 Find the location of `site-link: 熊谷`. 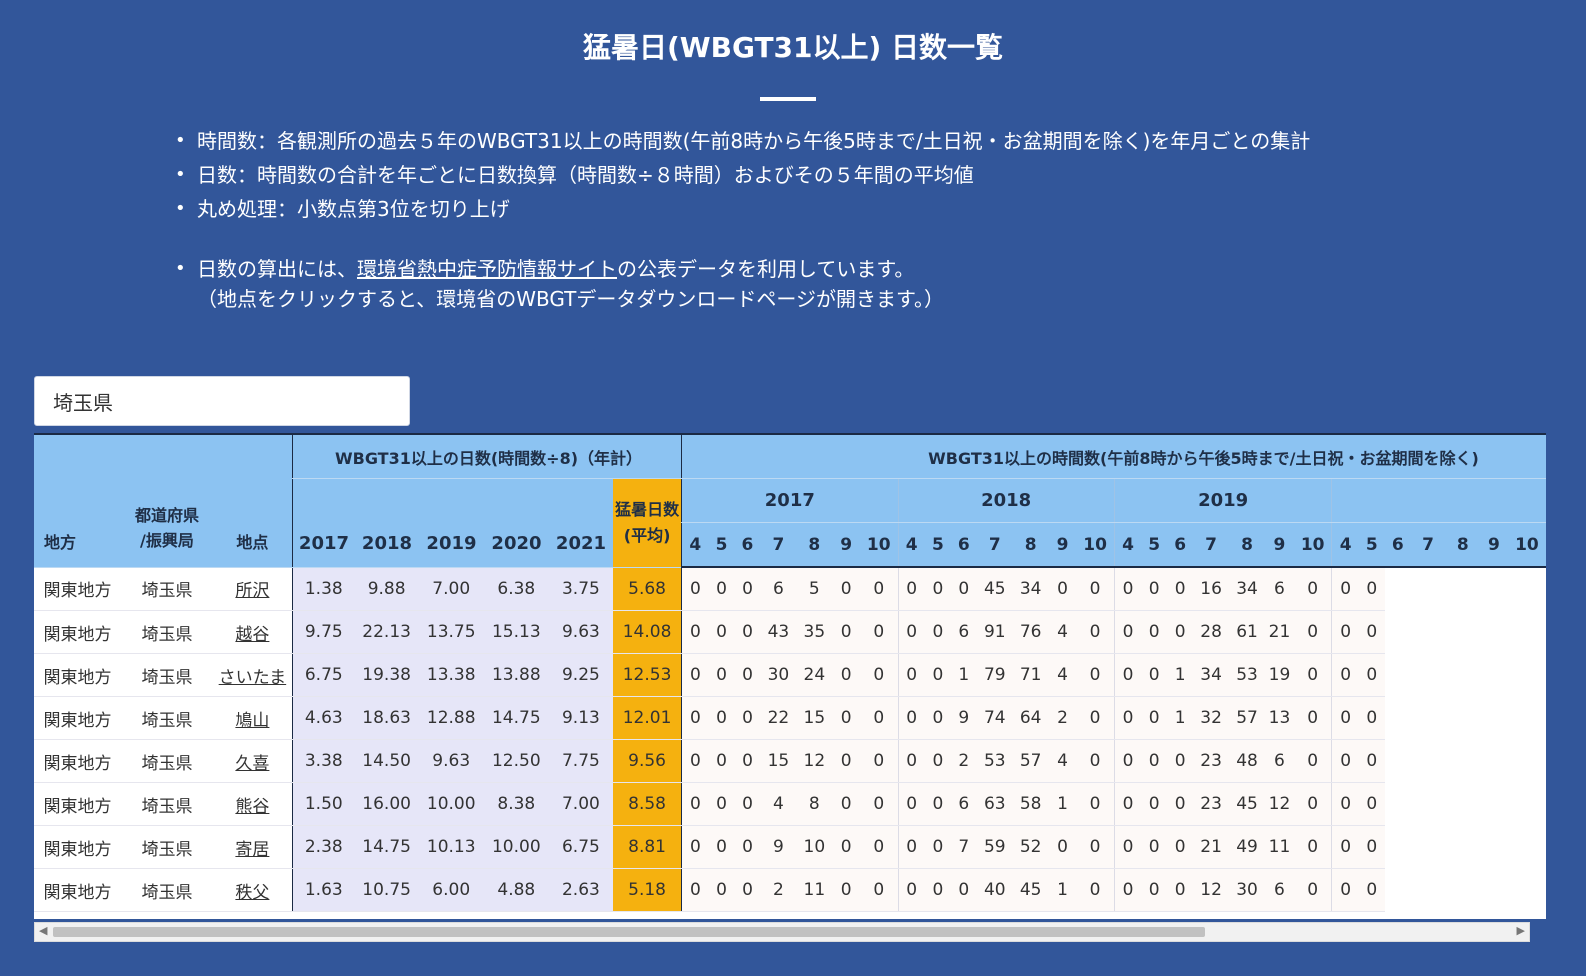

site-link: 熊谷 is located at coordinates (252, 807).